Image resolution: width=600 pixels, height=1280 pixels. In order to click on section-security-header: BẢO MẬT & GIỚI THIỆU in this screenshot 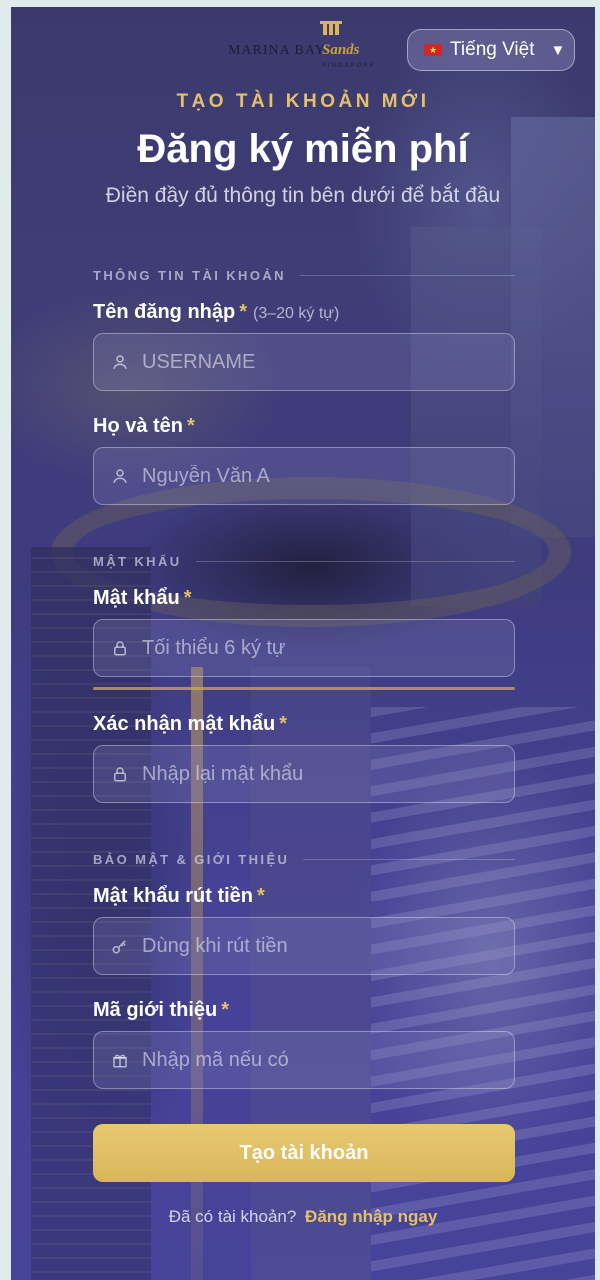, I will do `click(304, 859)`.